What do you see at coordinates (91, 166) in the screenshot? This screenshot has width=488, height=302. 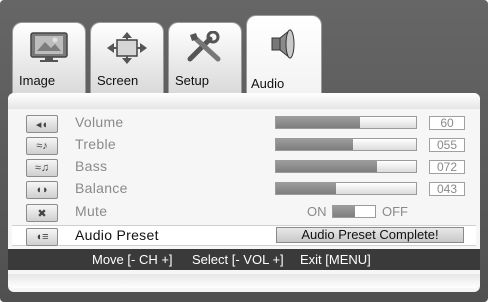 I see `bass-label: Bass` at bounding box center [91, 166].